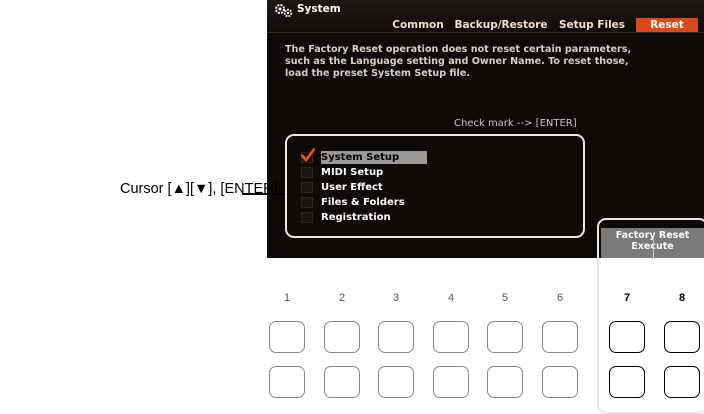  What do you see at coordinates (560, 298) in the screenshot?
I see `button-number-6: 6` at bounding box center [560, 298].